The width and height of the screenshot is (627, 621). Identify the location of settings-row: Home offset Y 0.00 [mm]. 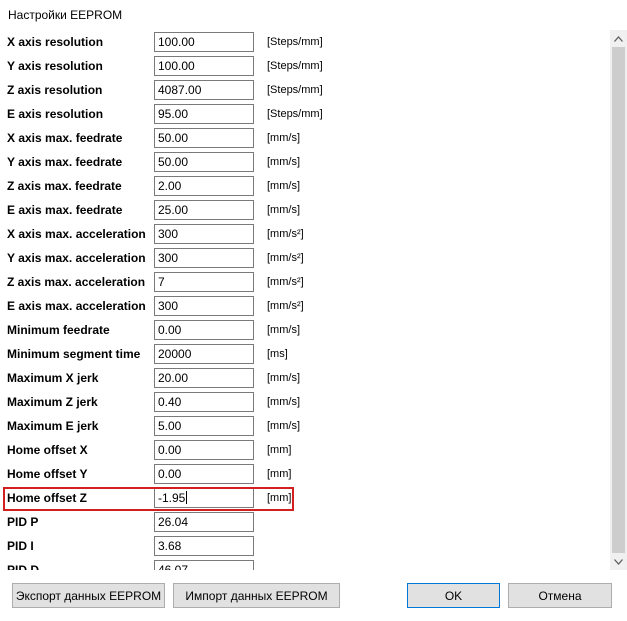
(300, 474).